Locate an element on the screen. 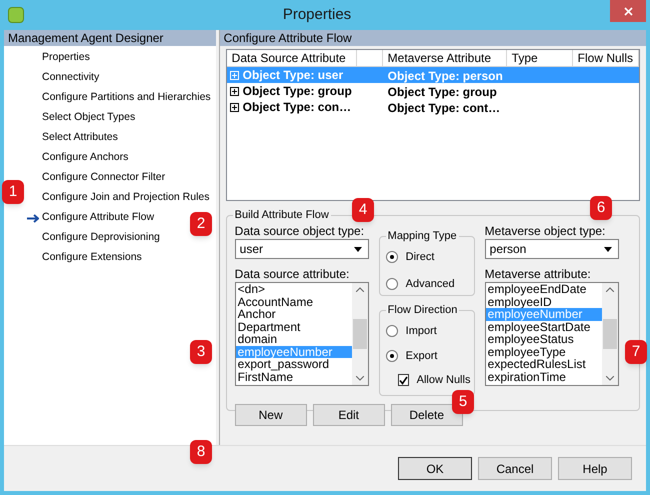 The image size is (650, 495). list-item: AccountName is located at coordinates (294, 302).